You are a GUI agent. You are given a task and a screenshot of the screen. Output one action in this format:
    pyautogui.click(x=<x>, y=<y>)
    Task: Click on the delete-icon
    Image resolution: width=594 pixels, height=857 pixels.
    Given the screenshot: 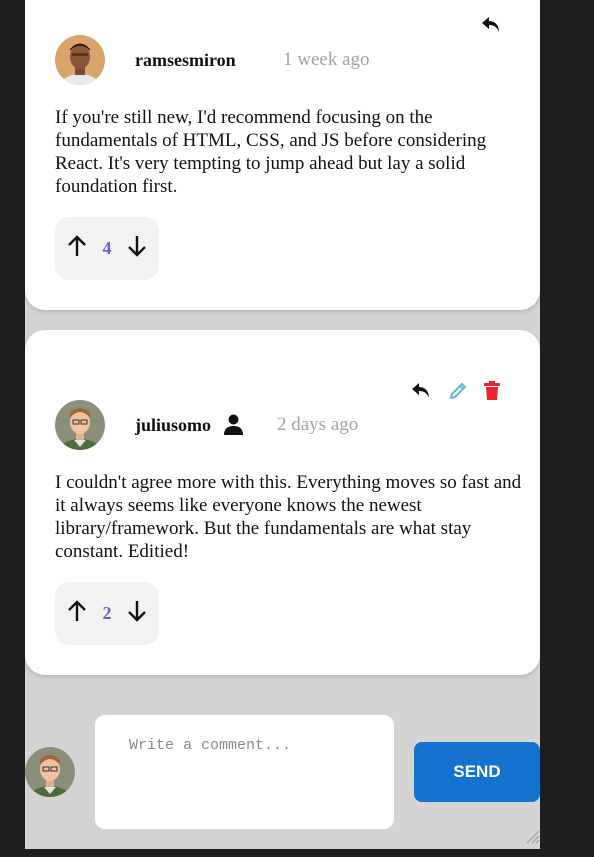 What is the action you would take?
    pyautogui.click(x=492, y=393)
    